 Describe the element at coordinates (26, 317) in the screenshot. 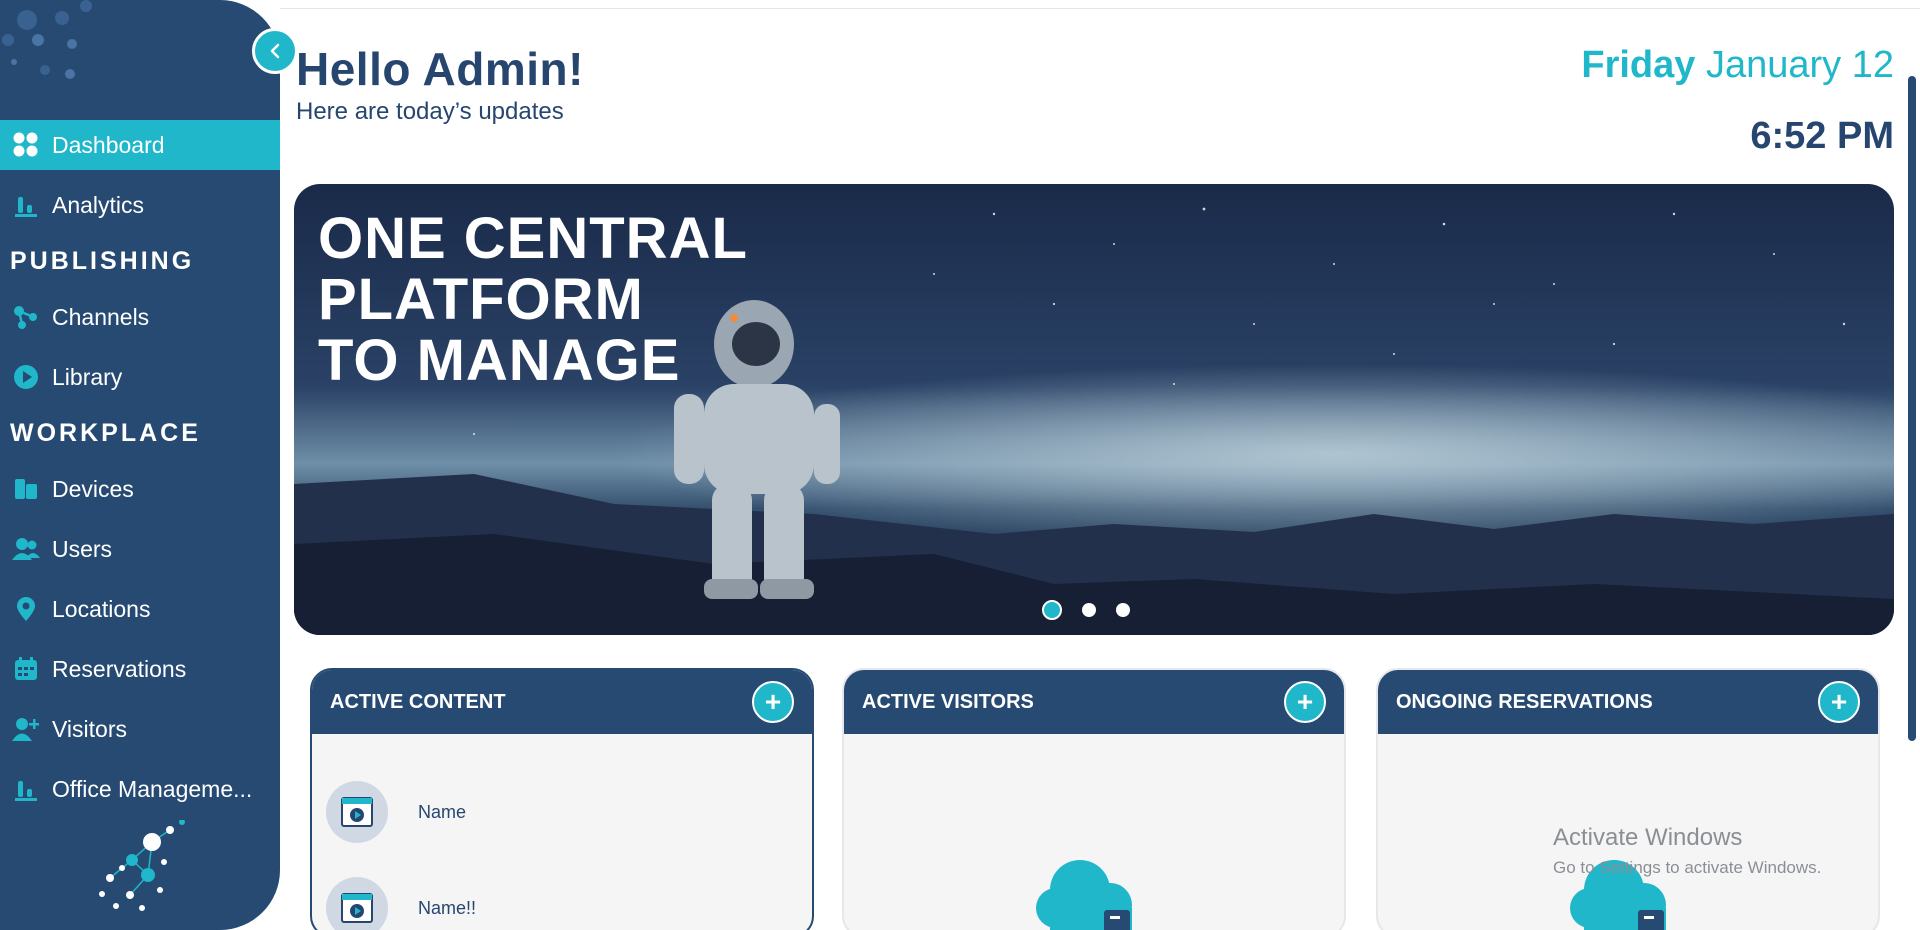

I see `share-nodes-icon` at that location.